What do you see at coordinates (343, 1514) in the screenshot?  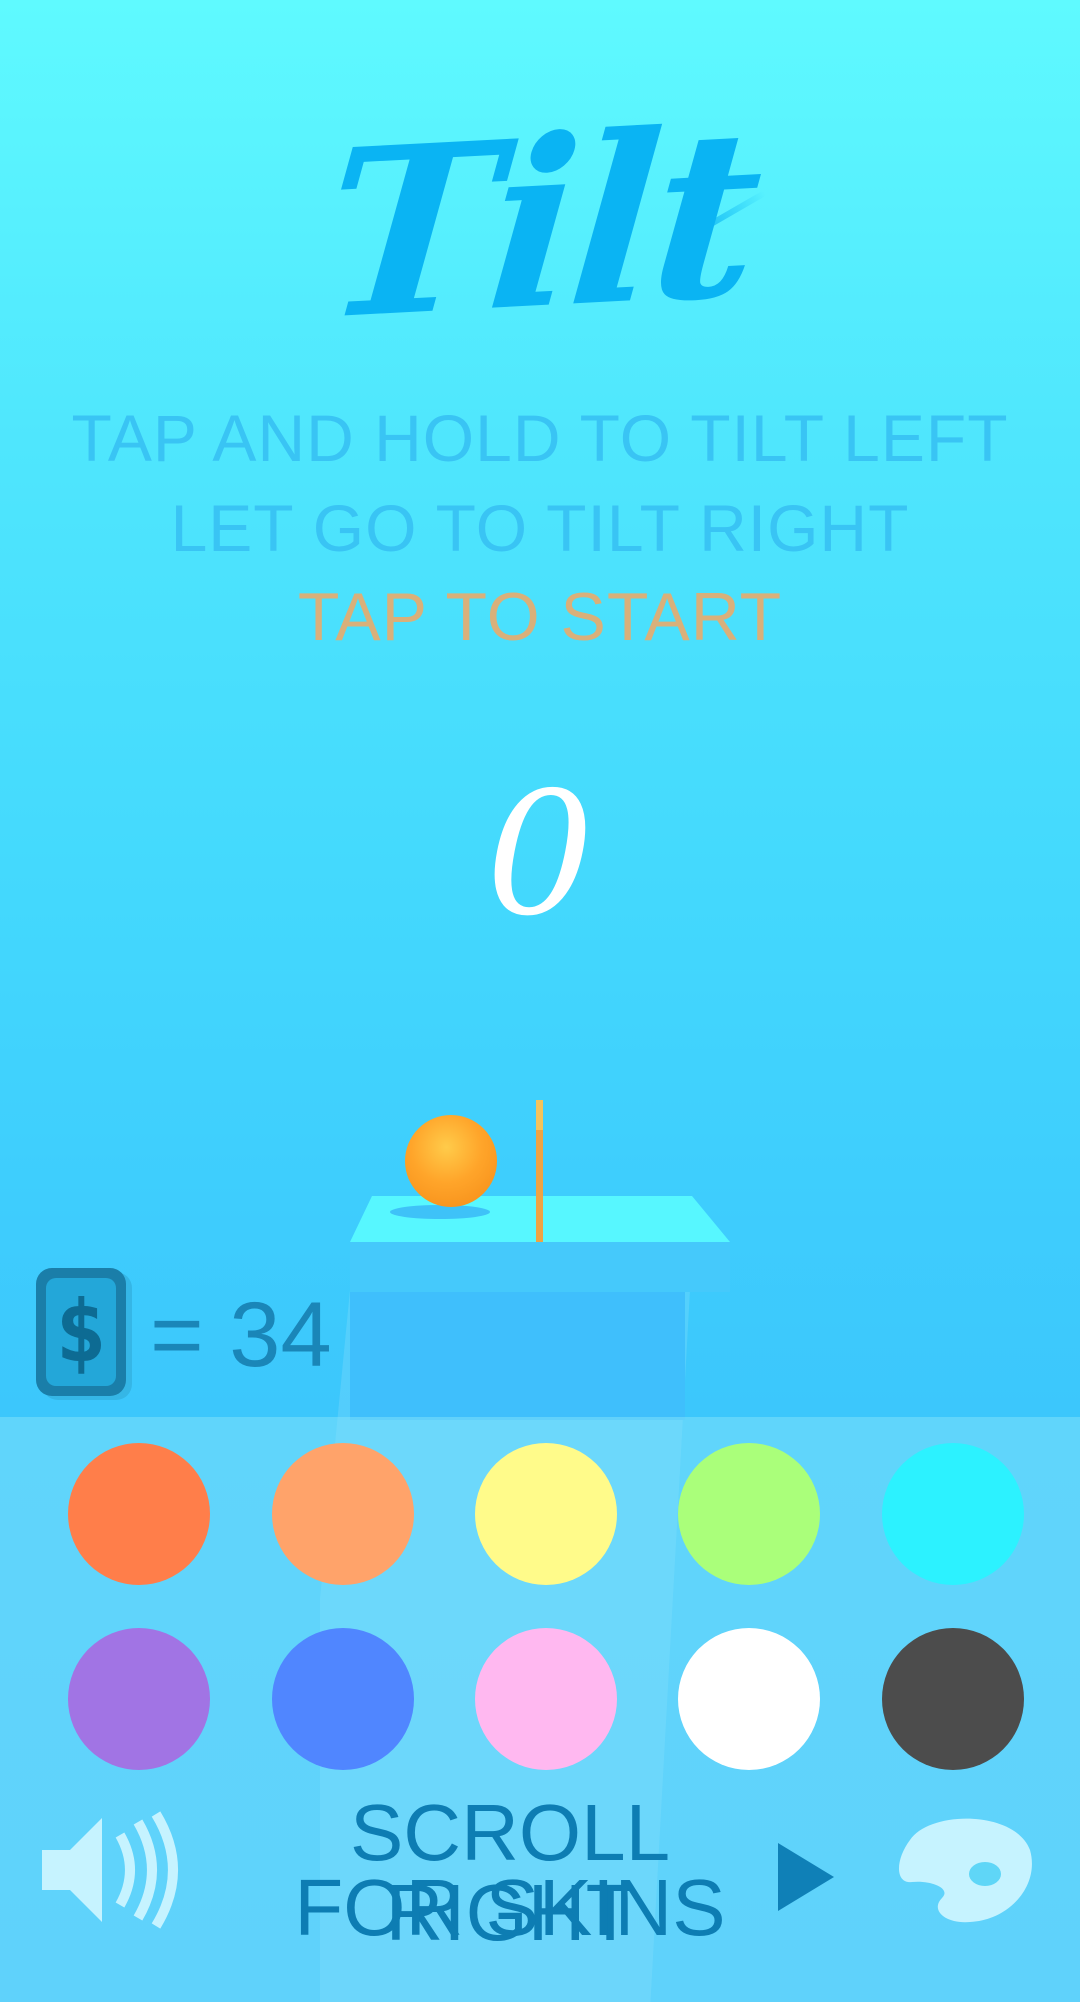 I see `skin-swatch-light-orange` at bounding box center [343, 1514].